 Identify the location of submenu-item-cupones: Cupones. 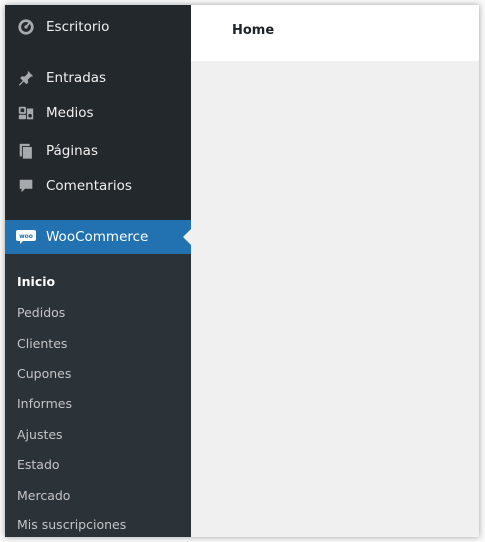
(44, 373).